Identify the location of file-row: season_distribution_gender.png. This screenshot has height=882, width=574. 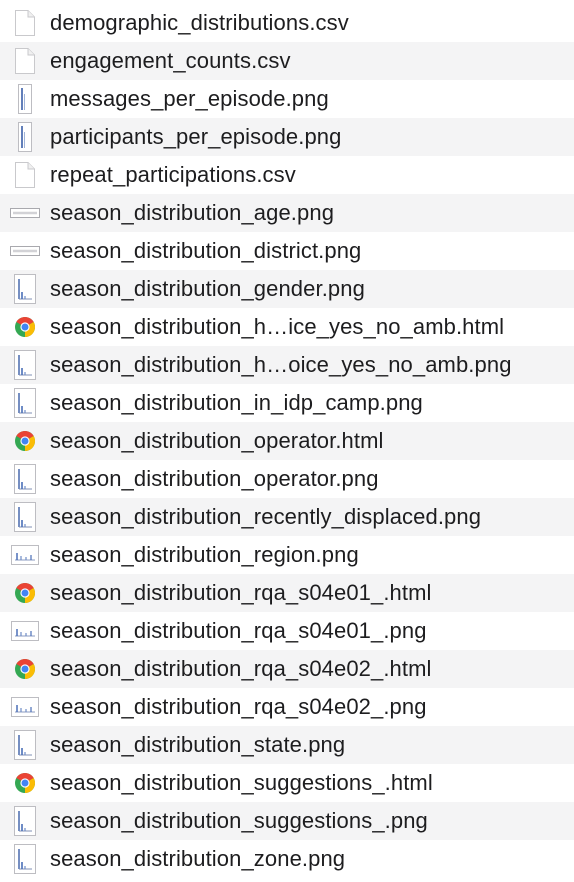
(287, 289).